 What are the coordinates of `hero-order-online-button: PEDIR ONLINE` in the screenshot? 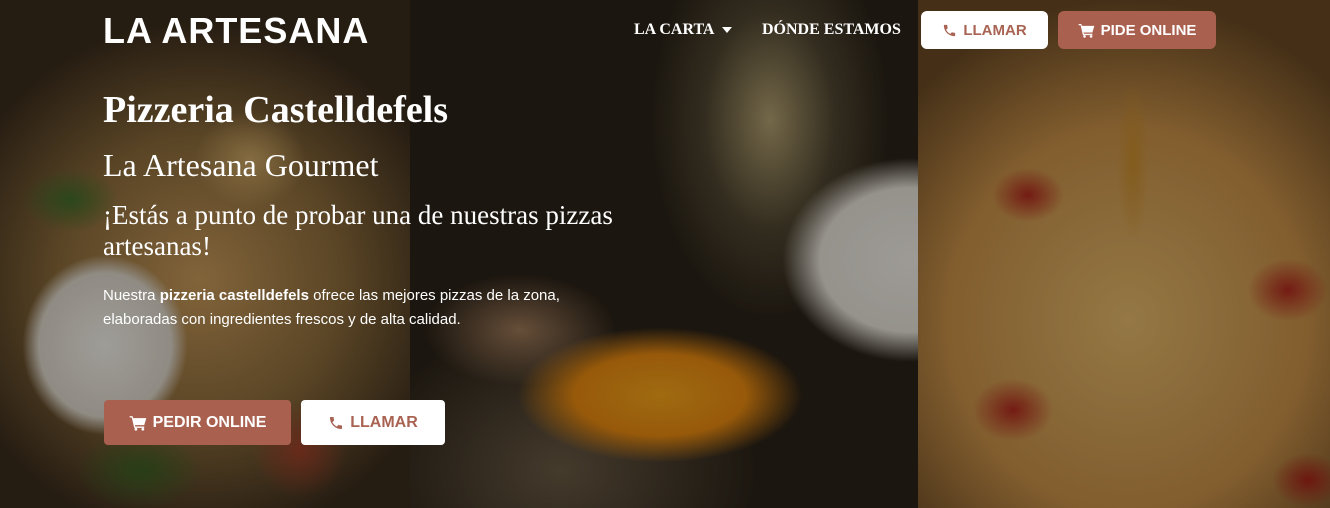 It's located at (197, 422).